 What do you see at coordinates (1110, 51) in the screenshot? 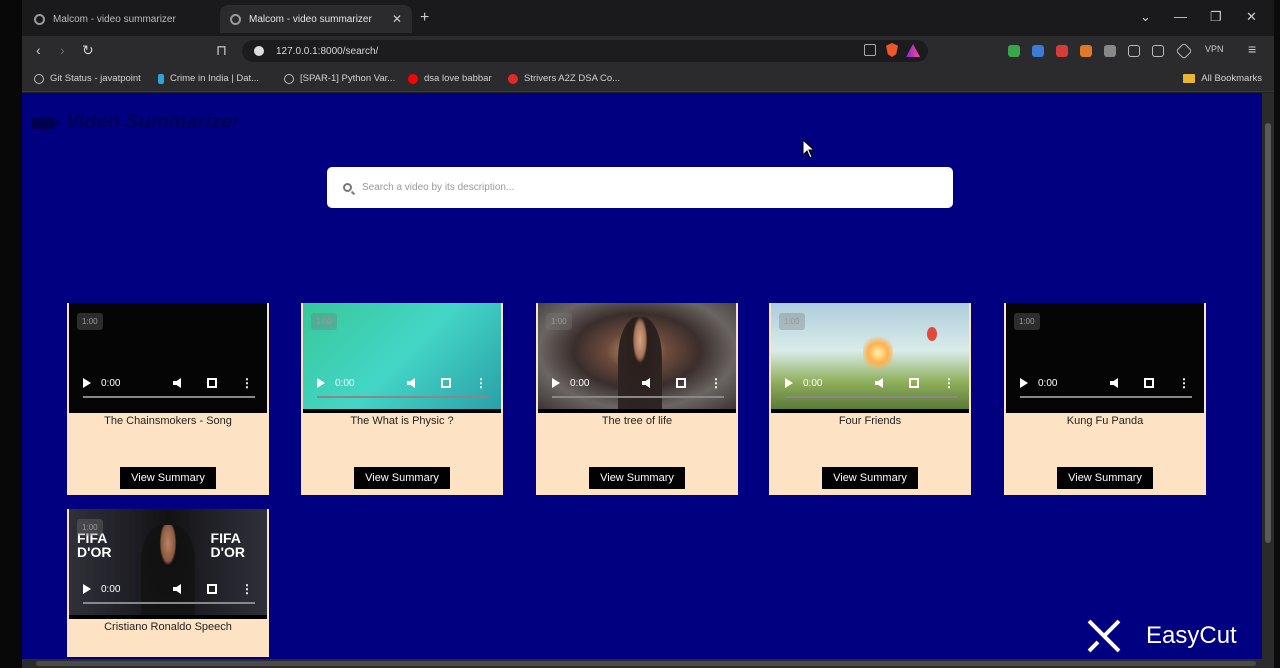
I see `extensions-puzzle-icon` at bounding box center [1110, 51].